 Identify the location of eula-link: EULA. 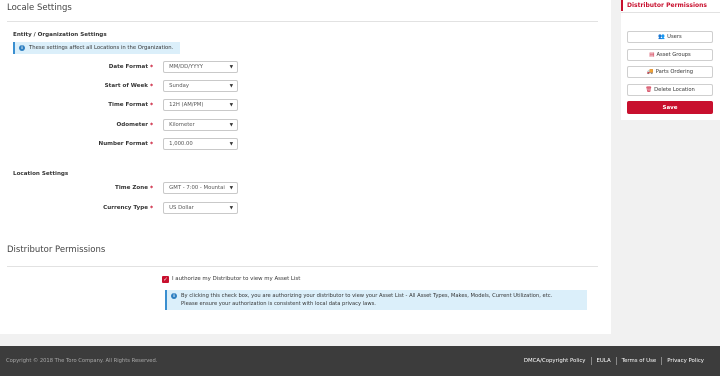
(604, 361).